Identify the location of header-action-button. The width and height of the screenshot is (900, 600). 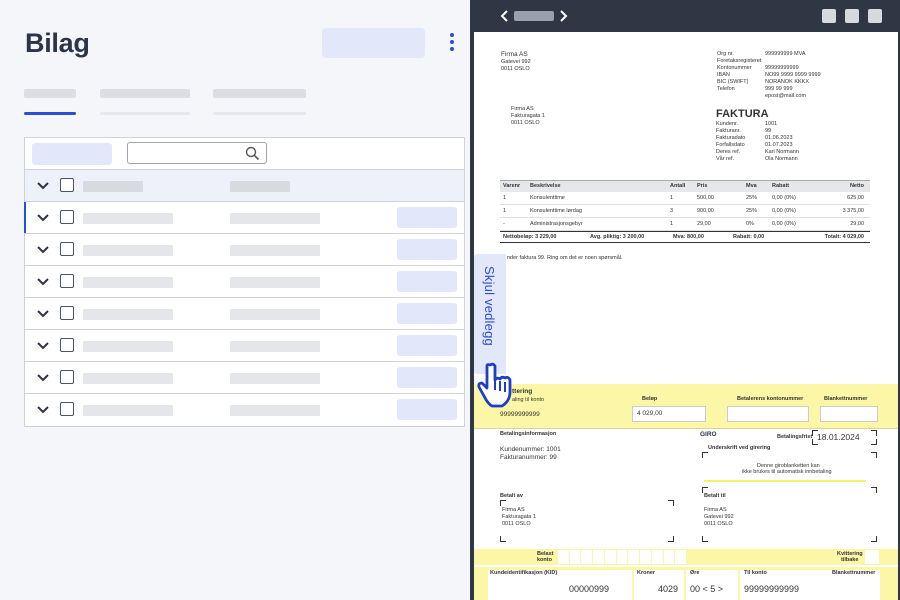
(373, 43).